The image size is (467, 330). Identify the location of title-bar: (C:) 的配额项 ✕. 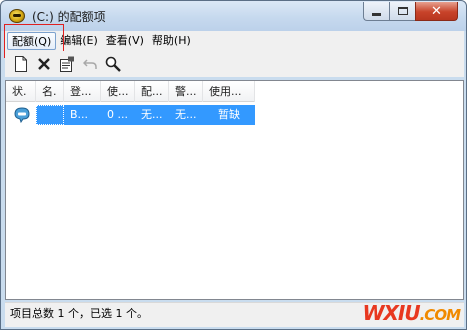
(233, 16).